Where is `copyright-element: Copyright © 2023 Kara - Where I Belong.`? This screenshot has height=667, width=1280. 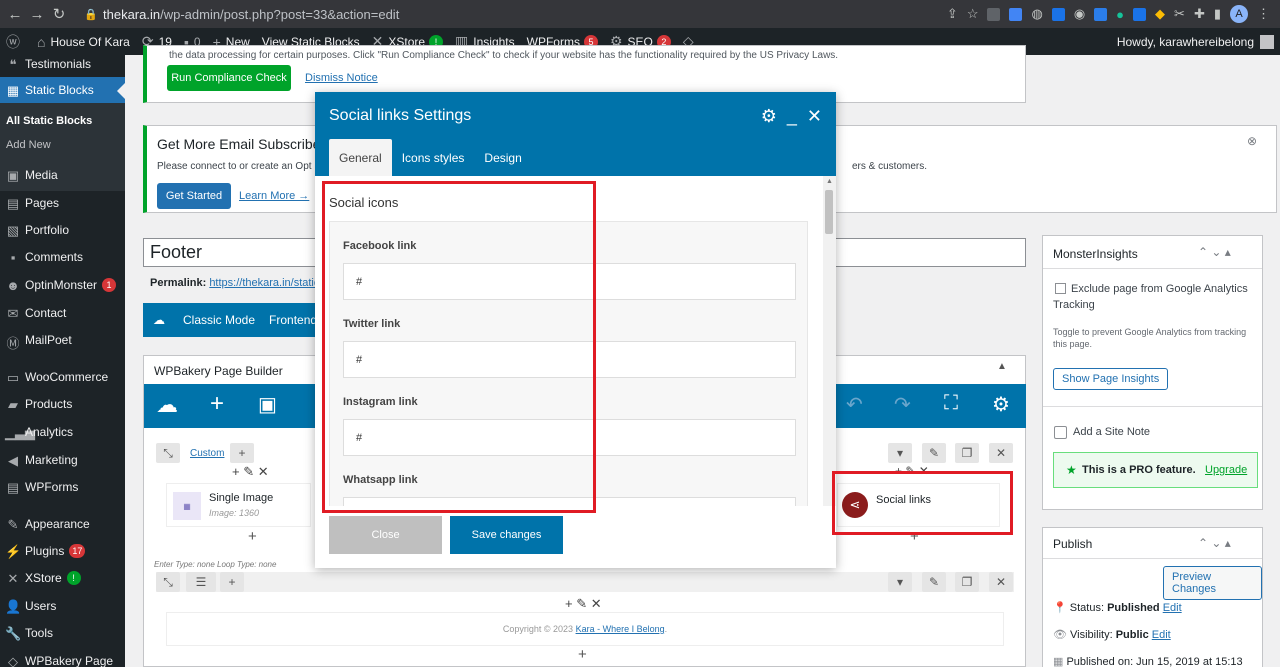 copyright-element: Copyright © 2023 Kara - Where I Belong. is located at coordinates (585, 629).